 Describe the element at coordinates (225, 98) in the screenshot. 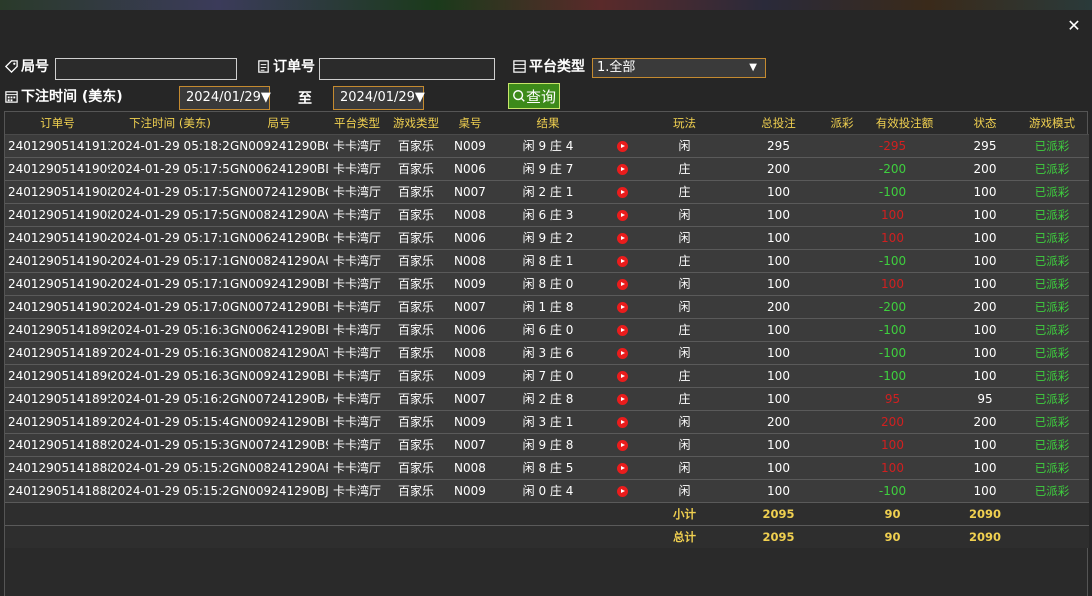

I see `date-from-picker: 2024/01/29▼` at that location.